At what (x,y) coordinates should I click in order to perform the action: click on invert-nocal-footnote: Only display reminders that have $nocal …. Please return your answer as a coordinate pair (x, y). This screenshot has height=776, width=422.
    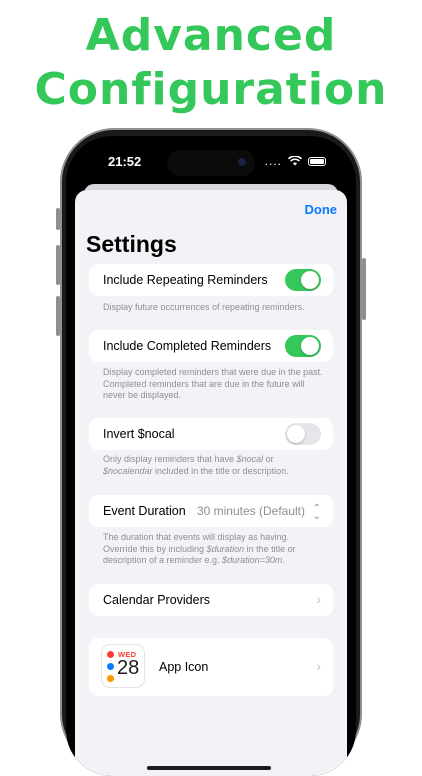
    Looking at the image, I should click on (196, 465).